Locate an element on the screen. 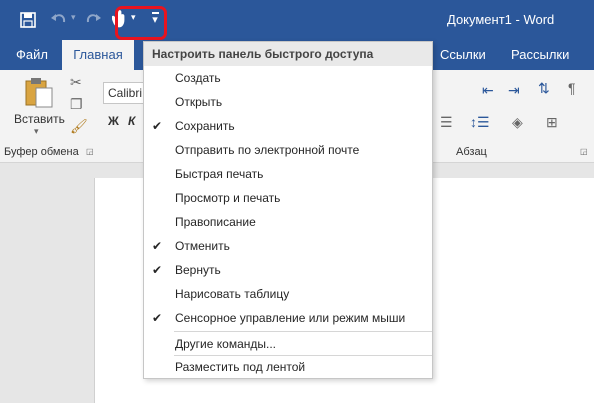 This screenshot has width=594, height=403. menu-item-create: Создать is located at coordinates (288, 78).